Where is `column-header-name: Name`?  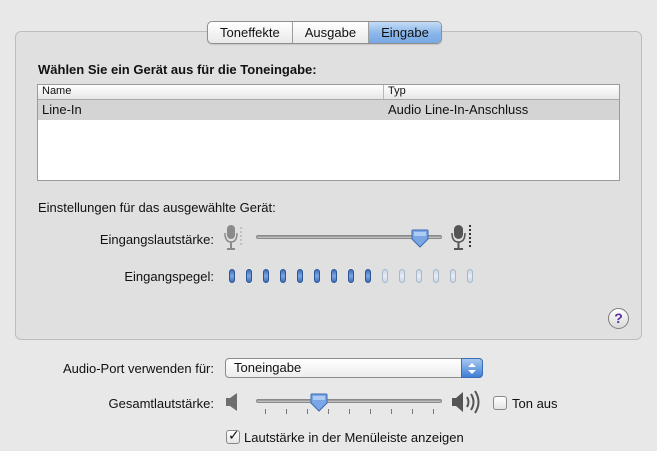
column-header-name: Name is located at coordinates (211, 92).